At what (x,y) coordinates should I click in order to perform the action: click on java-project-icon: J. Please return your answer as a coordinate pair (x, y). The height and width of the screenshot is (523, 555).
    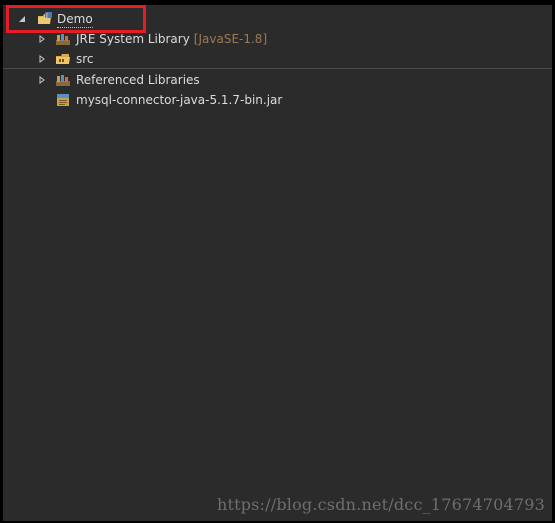
    Looking at the image, I should click on (45, 19).